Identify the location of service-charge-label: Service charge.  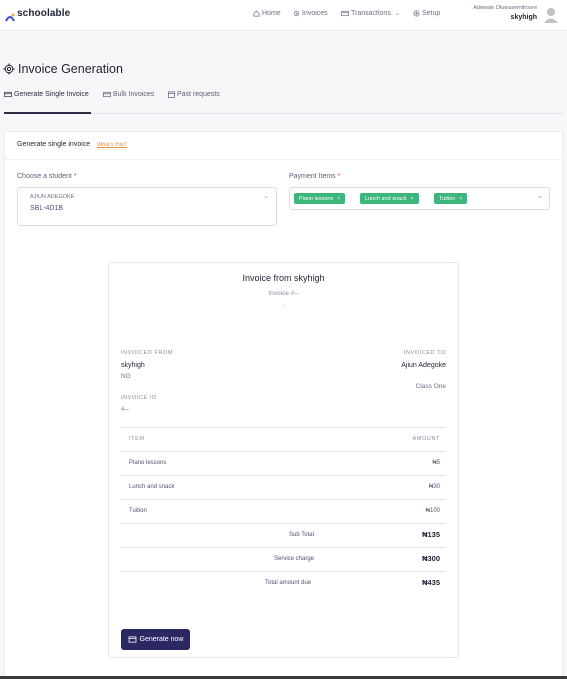
(294, 559).